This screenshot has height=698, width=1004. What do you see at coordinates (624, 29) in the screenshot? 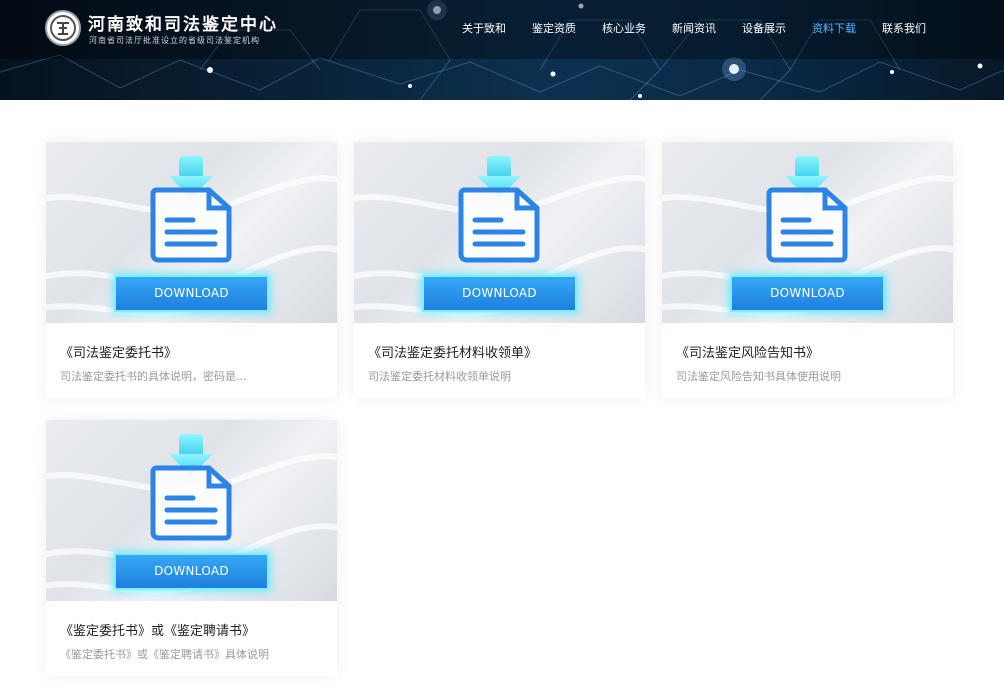
I see `nav-item-core-business: 核心业务` at bounding box center [624, 29].